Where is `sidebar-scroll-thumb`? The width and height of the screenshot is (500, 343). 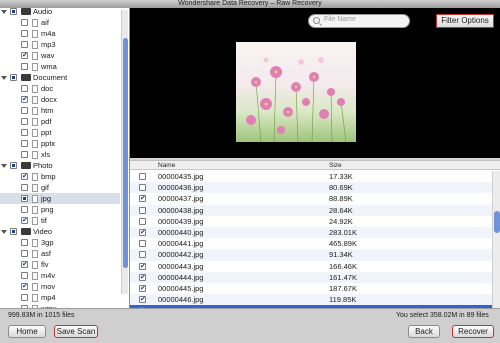 sidebar-scroll-thumb is located at coordinates (125, 153).